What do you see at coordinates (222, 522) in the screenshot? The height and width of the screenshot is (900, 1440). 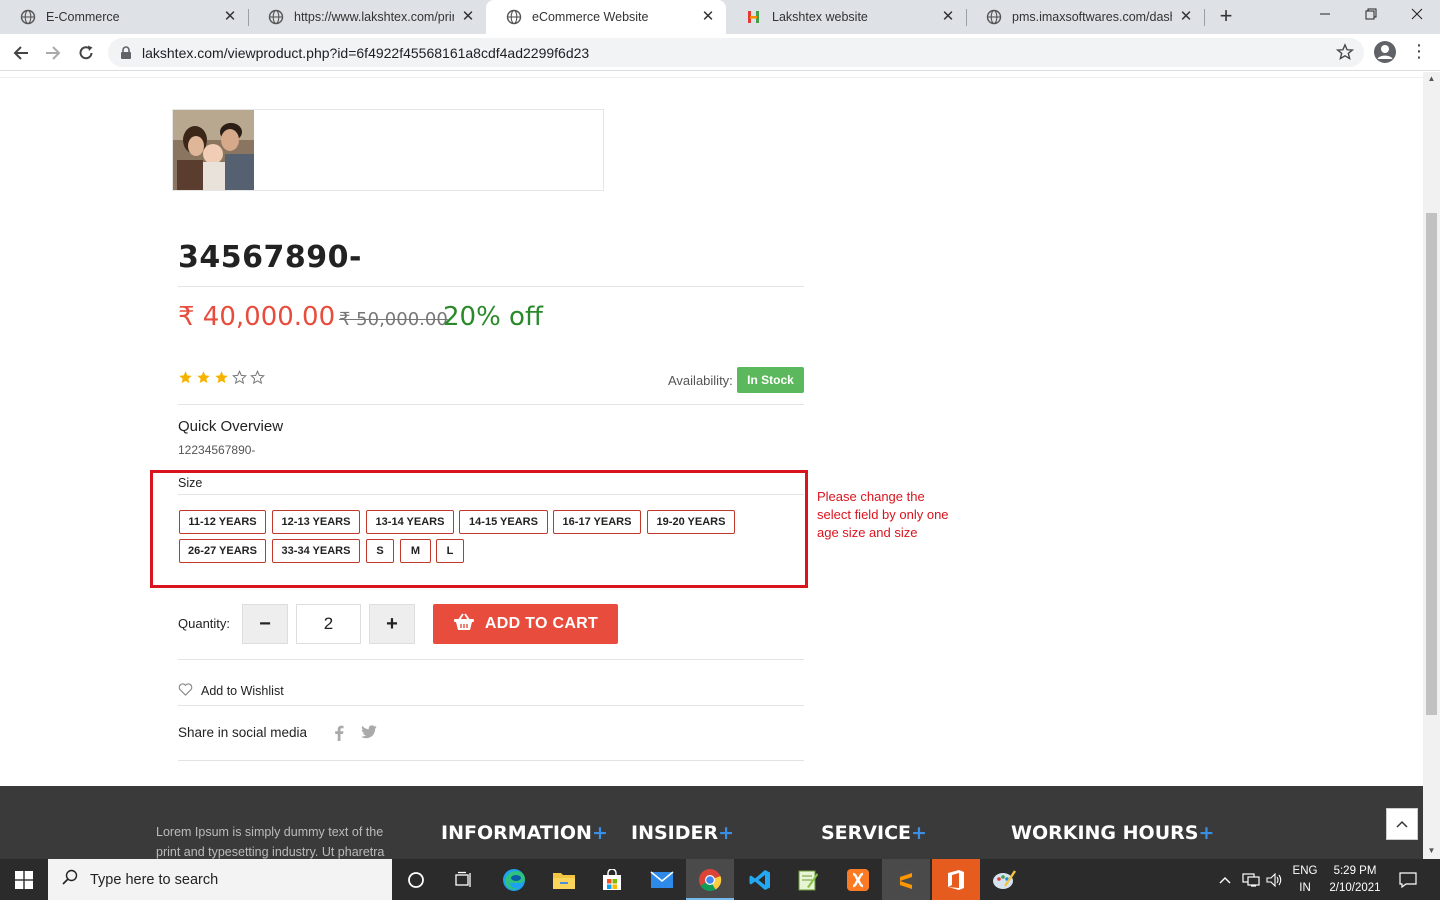 I see `size-option: 11-12 YEARS` at bounding box center [222, 522].